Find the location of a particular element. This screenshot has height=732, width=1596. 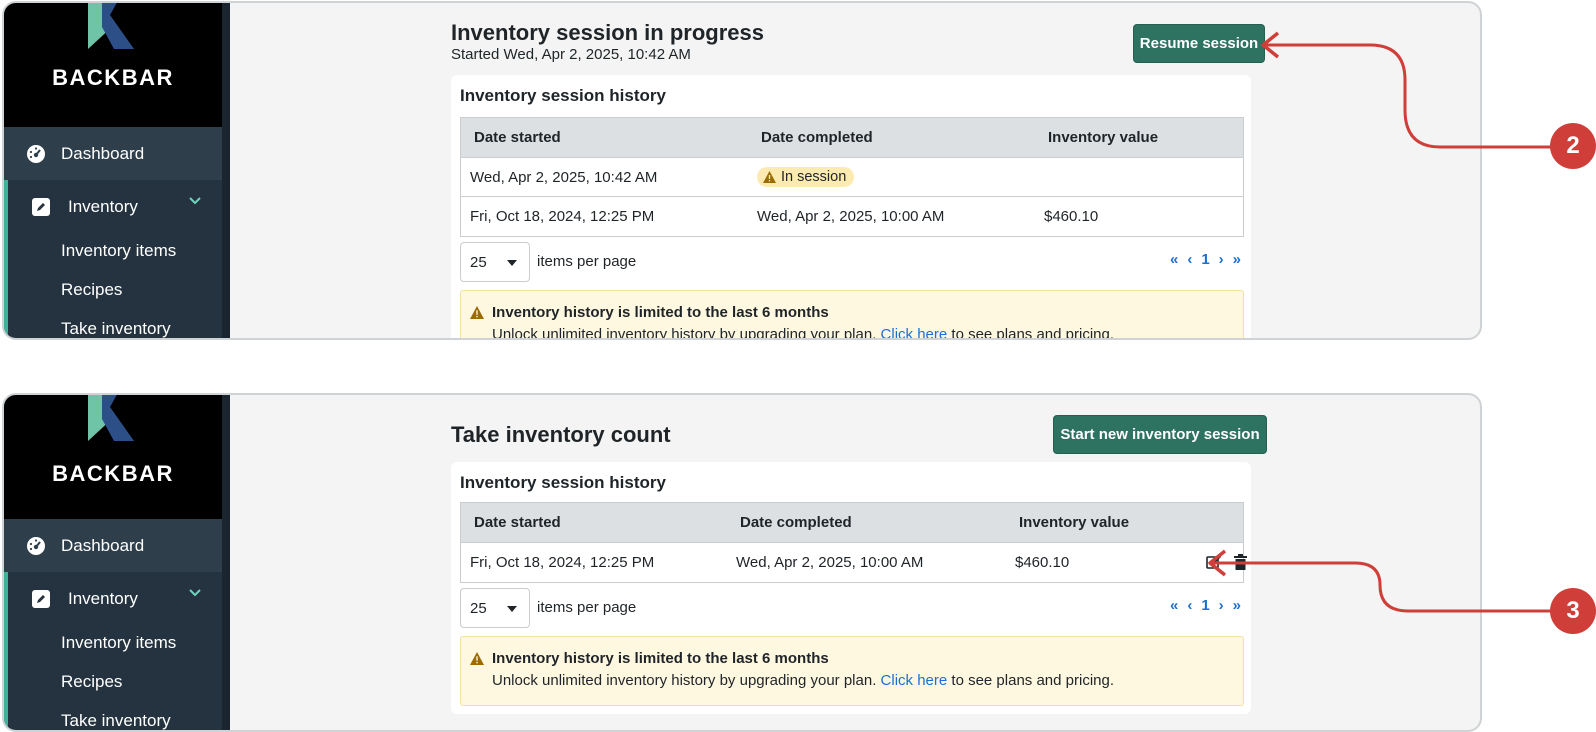

callout-badge-3: 3 is located at coordinates (1573, 611).